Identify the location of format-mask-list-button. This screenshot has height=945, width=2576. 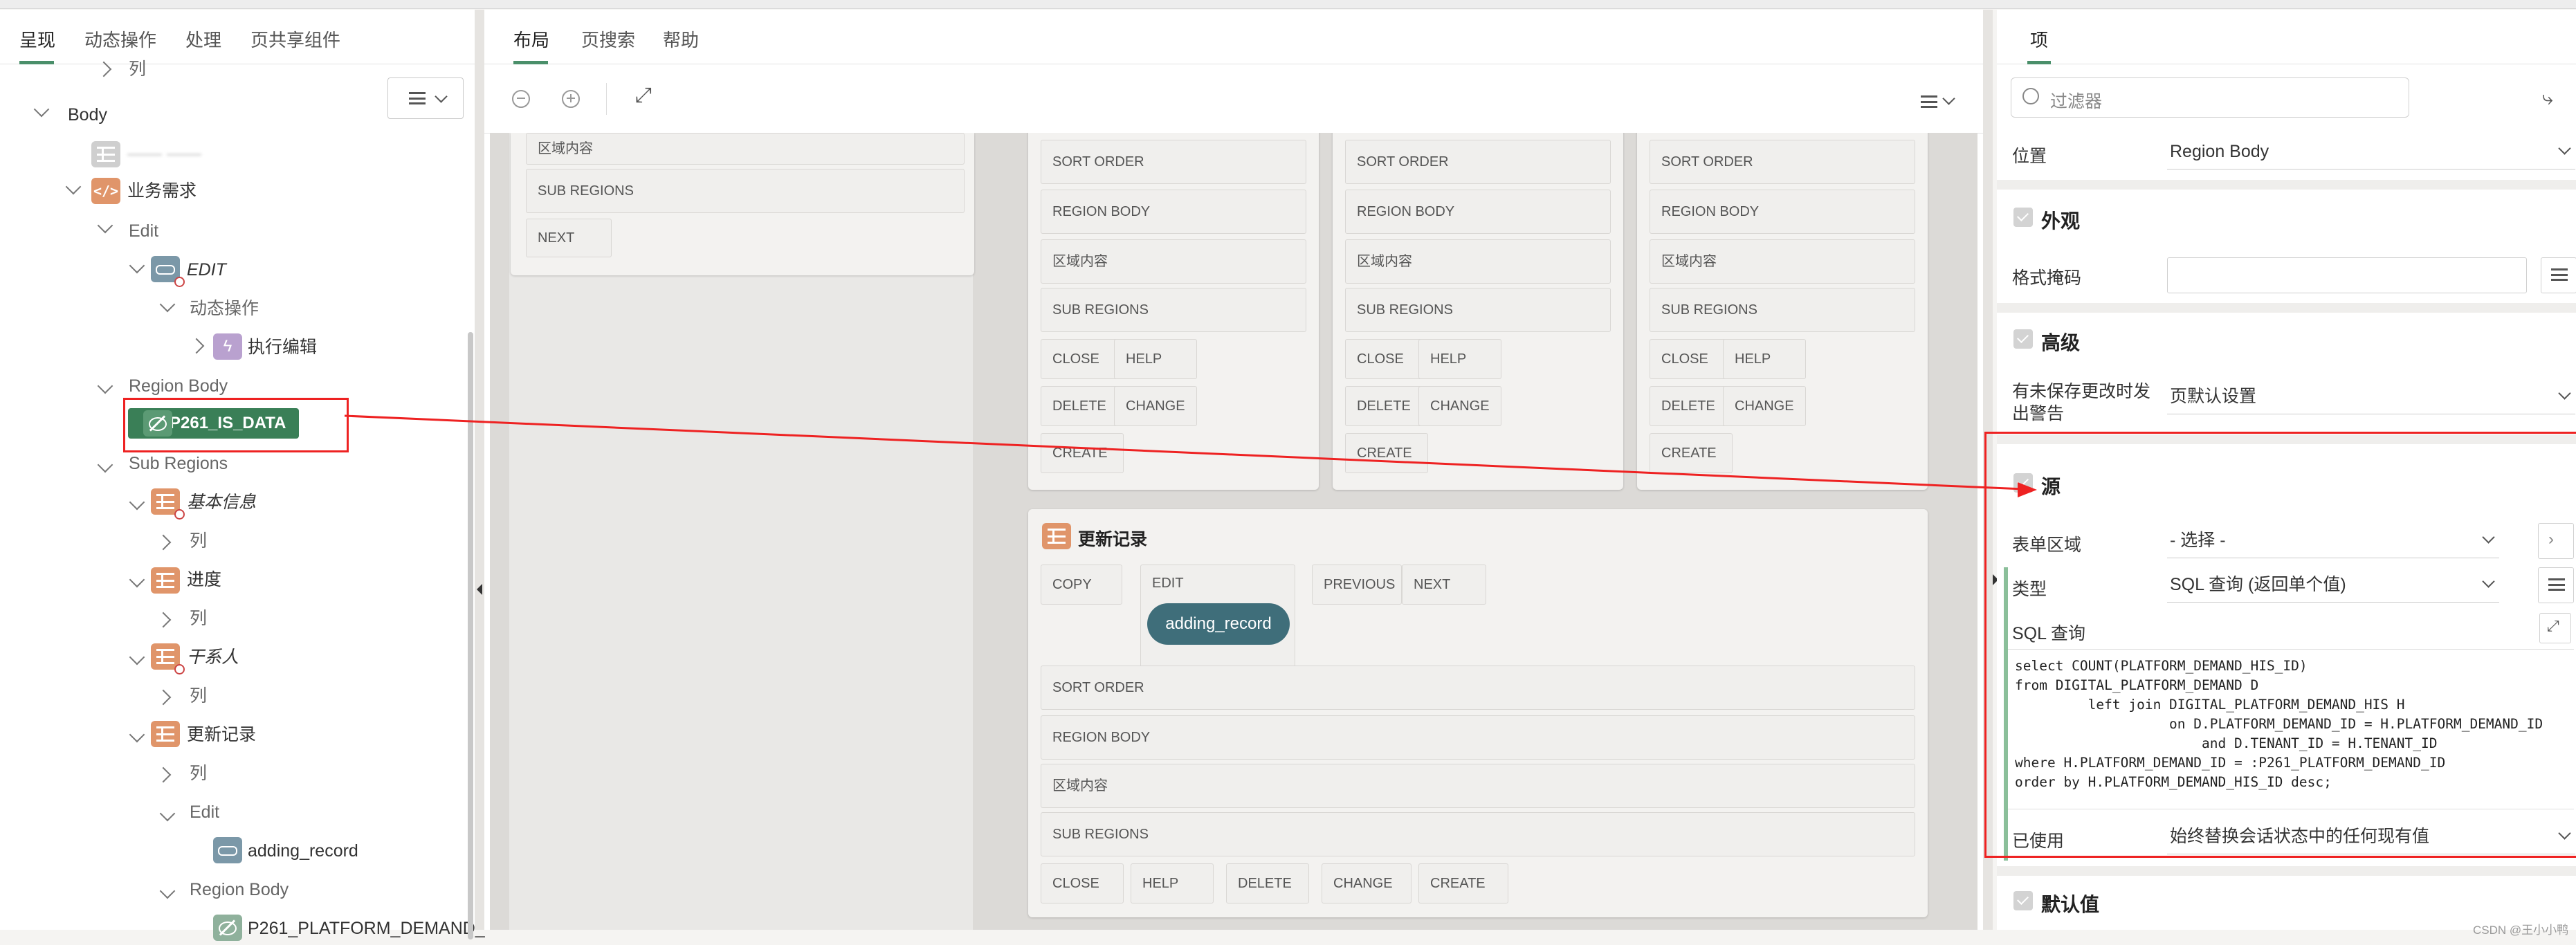
(2559, 275).